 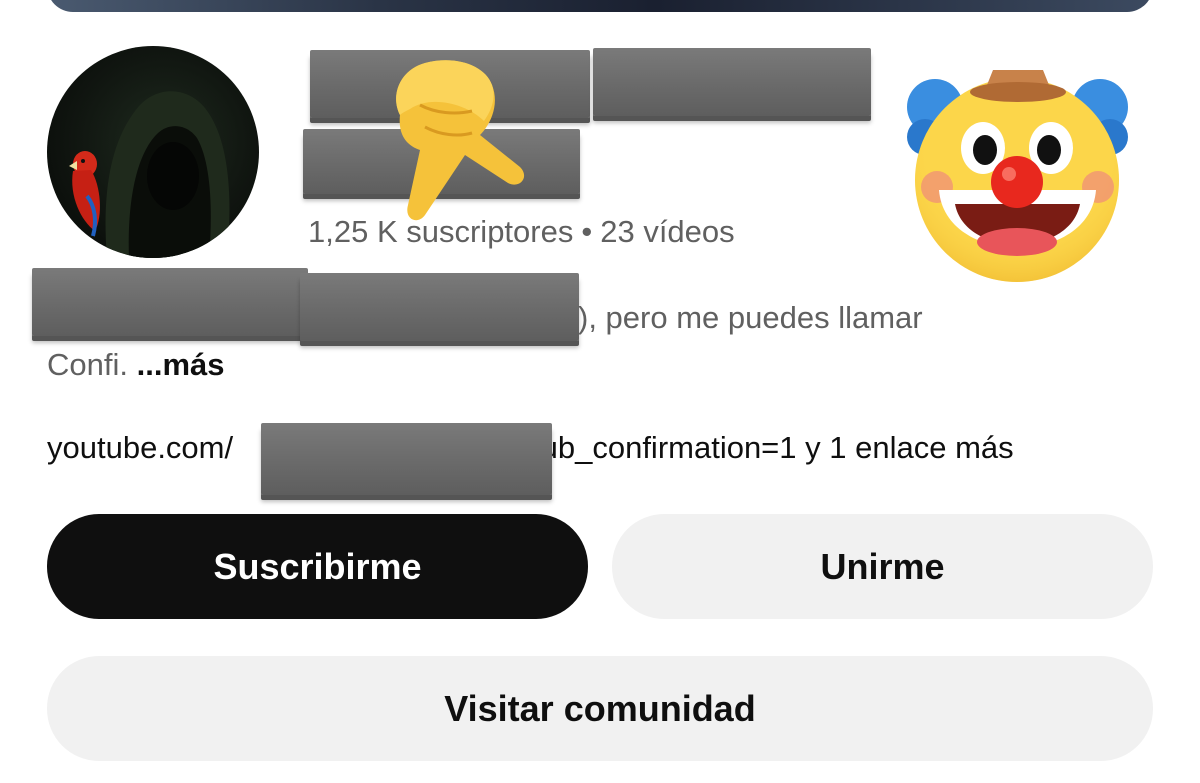 What do you see at coordinates (181, 364) in the screenshot?
I see `more-description-link: ...más` at bounding box center [181, 364].